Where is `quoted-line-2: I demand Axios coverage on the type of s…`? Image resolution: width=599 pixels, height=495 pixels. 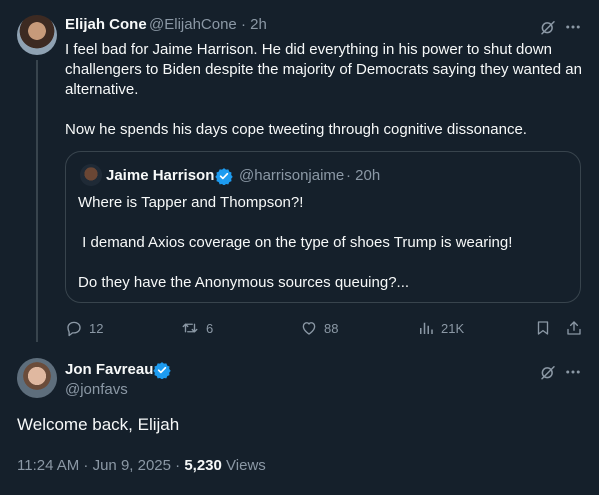
quoted-line-2: I demand Axios coverage on the type of s… is located at coordinates (295, 242).